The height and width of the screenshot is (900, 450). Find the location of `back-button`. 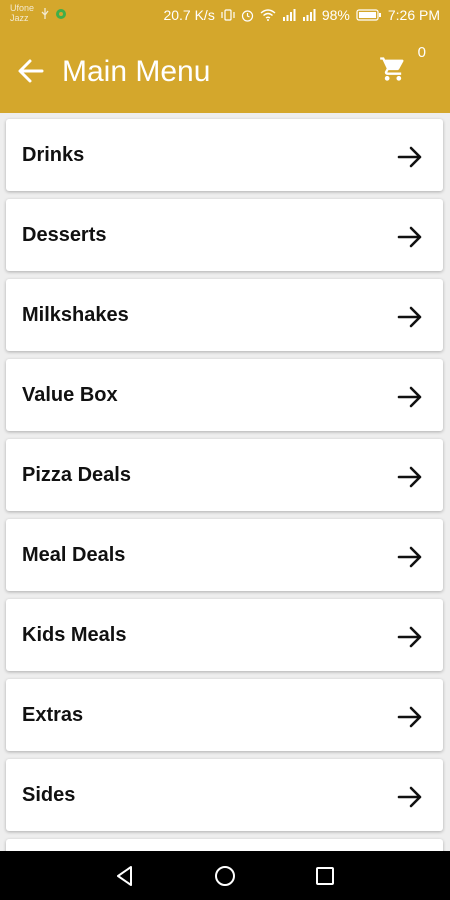

back-button is located at coordinates (31, 71).